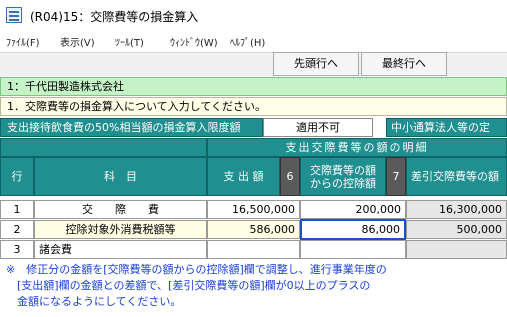  I want to click on menu-tools: ﾂｰﾙ(T), so click(129, 41).